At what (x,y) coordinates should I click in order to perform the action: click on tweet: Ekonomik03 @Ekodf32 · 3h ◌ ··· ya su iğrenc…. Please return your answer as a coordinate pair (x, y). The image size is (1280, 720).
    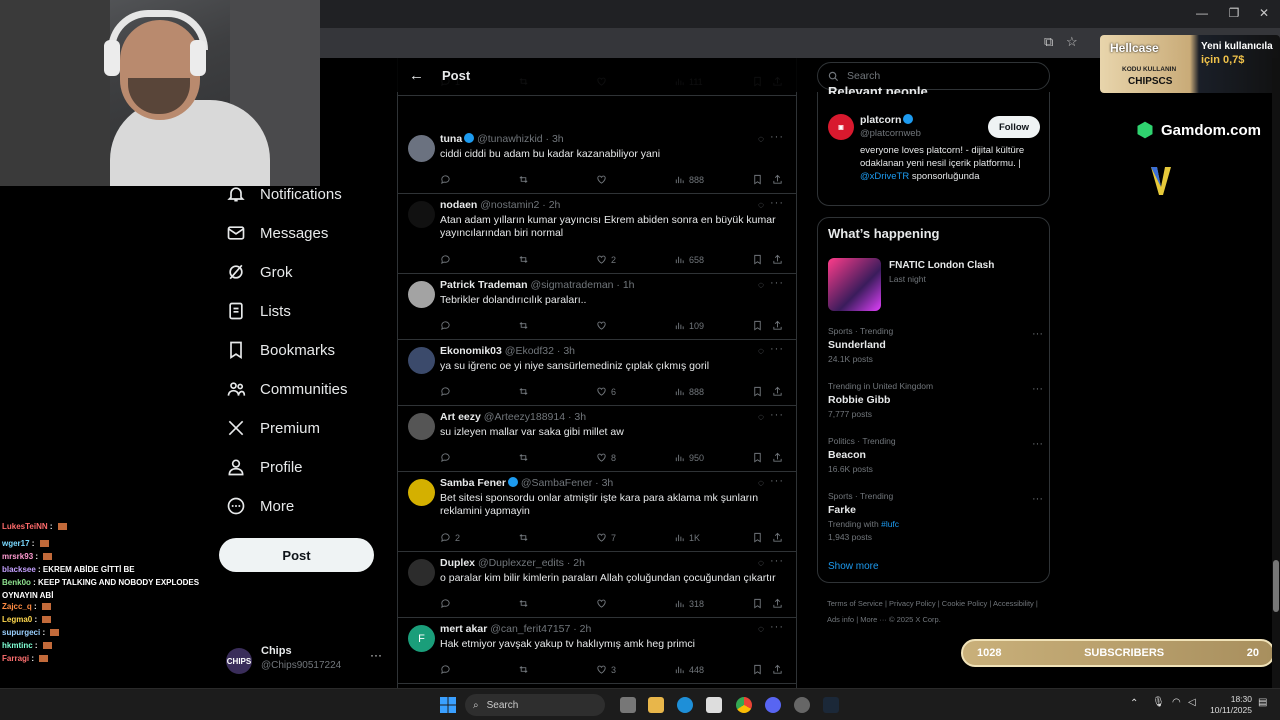
    Looking at the image, I should click on (597, 373).